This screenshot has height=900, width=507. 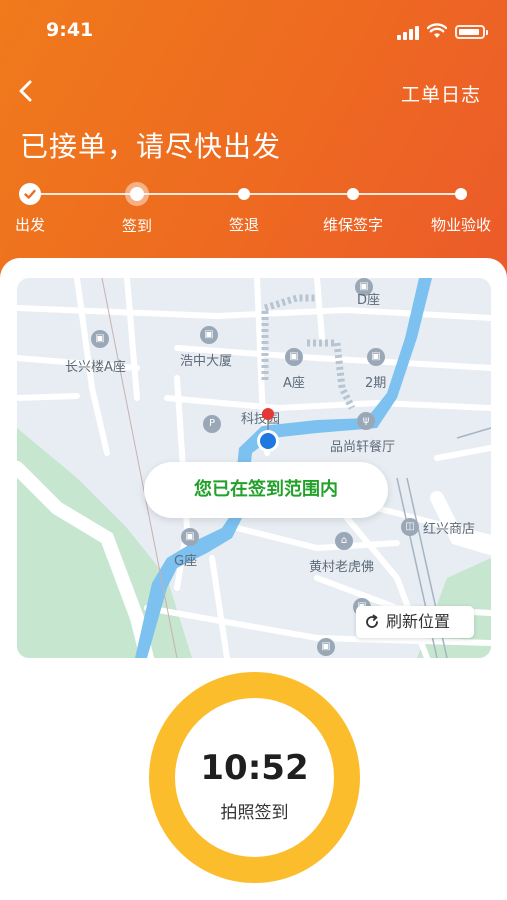 What do you see at coordinates (268, 430) in the screenshot?
I see `location-pin-icon` at bounding box center [268, 430].